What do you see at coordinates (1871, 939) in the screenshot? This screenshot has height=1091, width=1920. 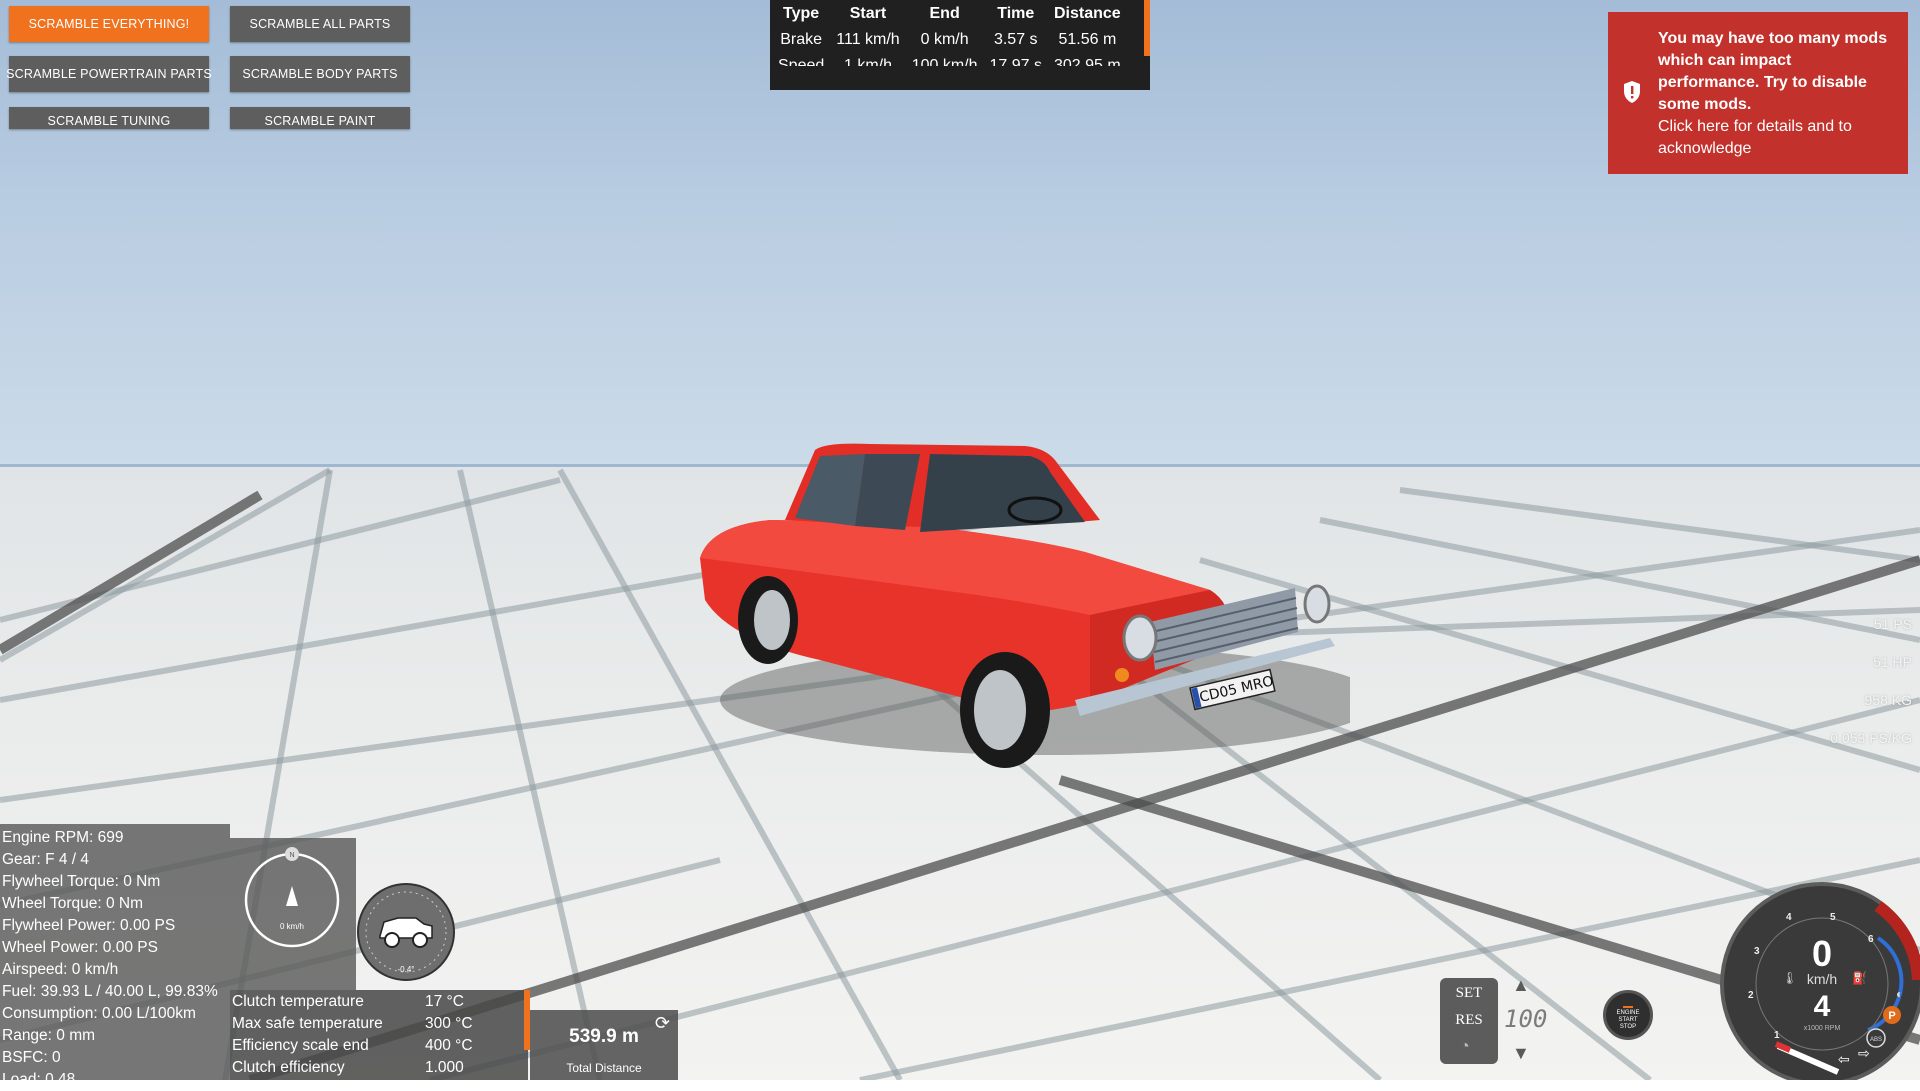 I see `rpm-tick-label: 6` at bounding box center [1871, 939].